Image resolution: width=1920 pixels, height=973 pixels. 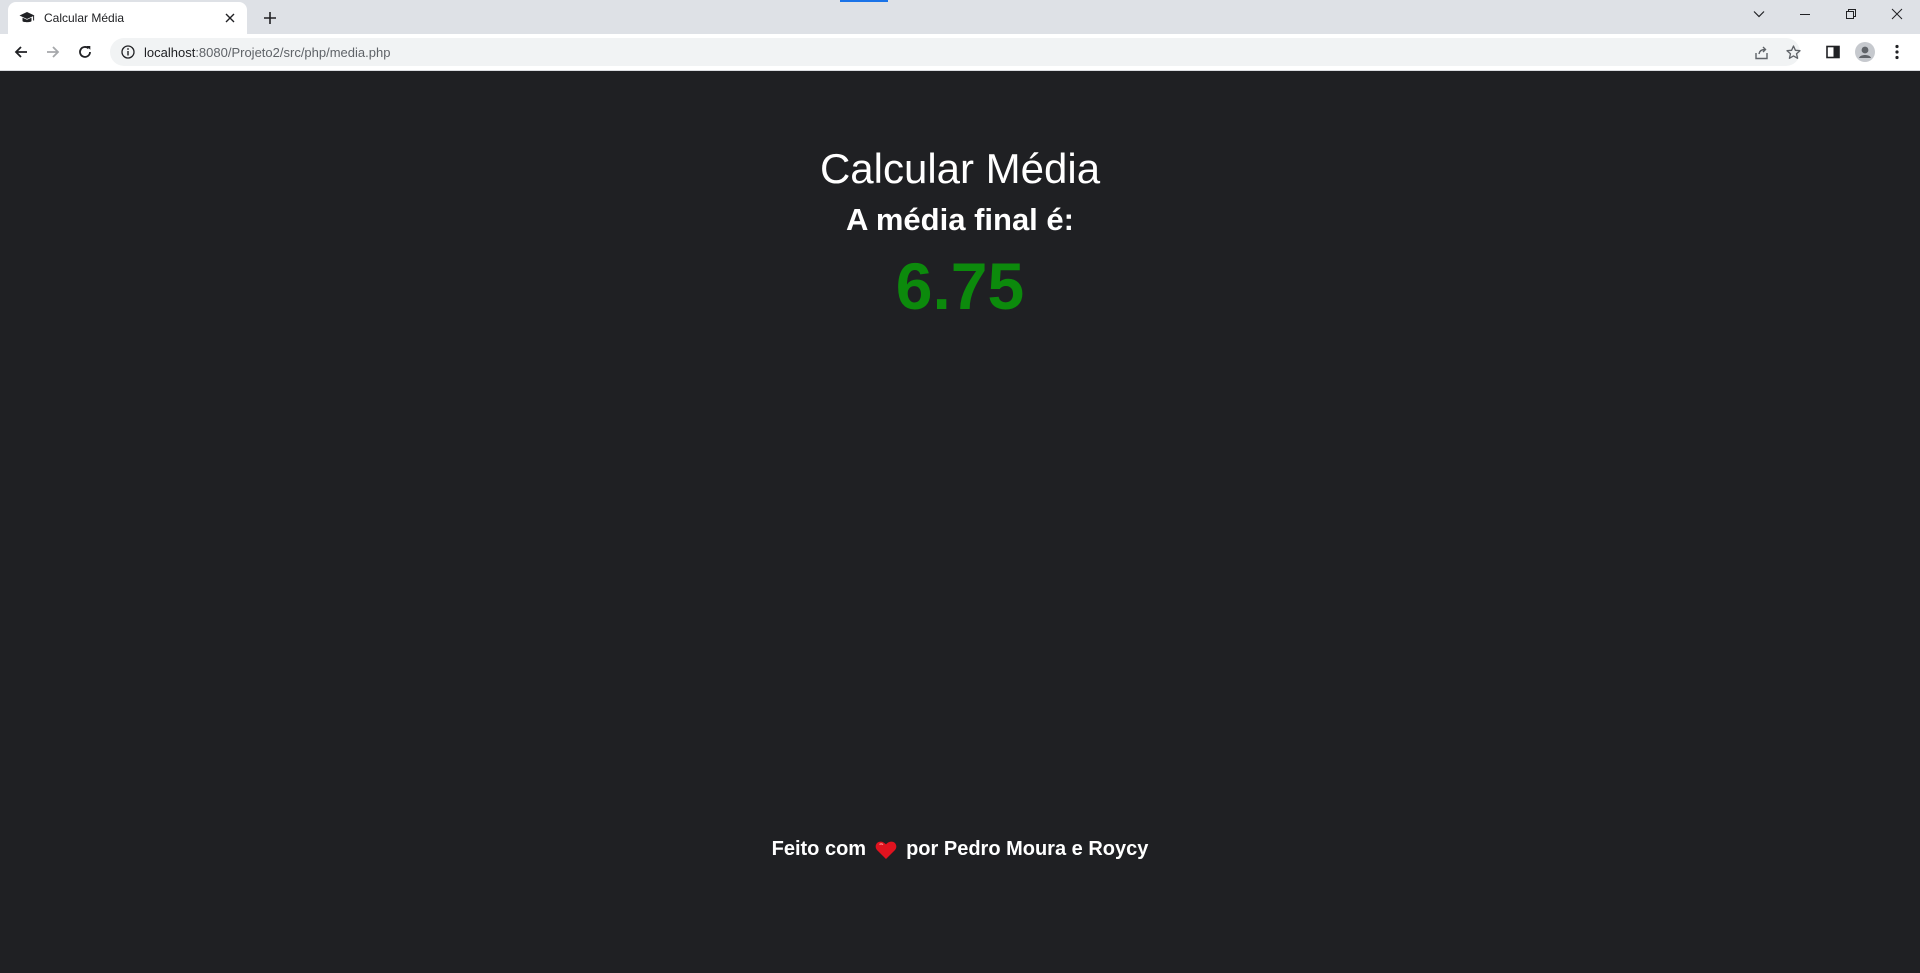 What do you see at coordinates (864, 1) in the screenshot?
I see `loading-indicator` at bounding box center [864, 1].